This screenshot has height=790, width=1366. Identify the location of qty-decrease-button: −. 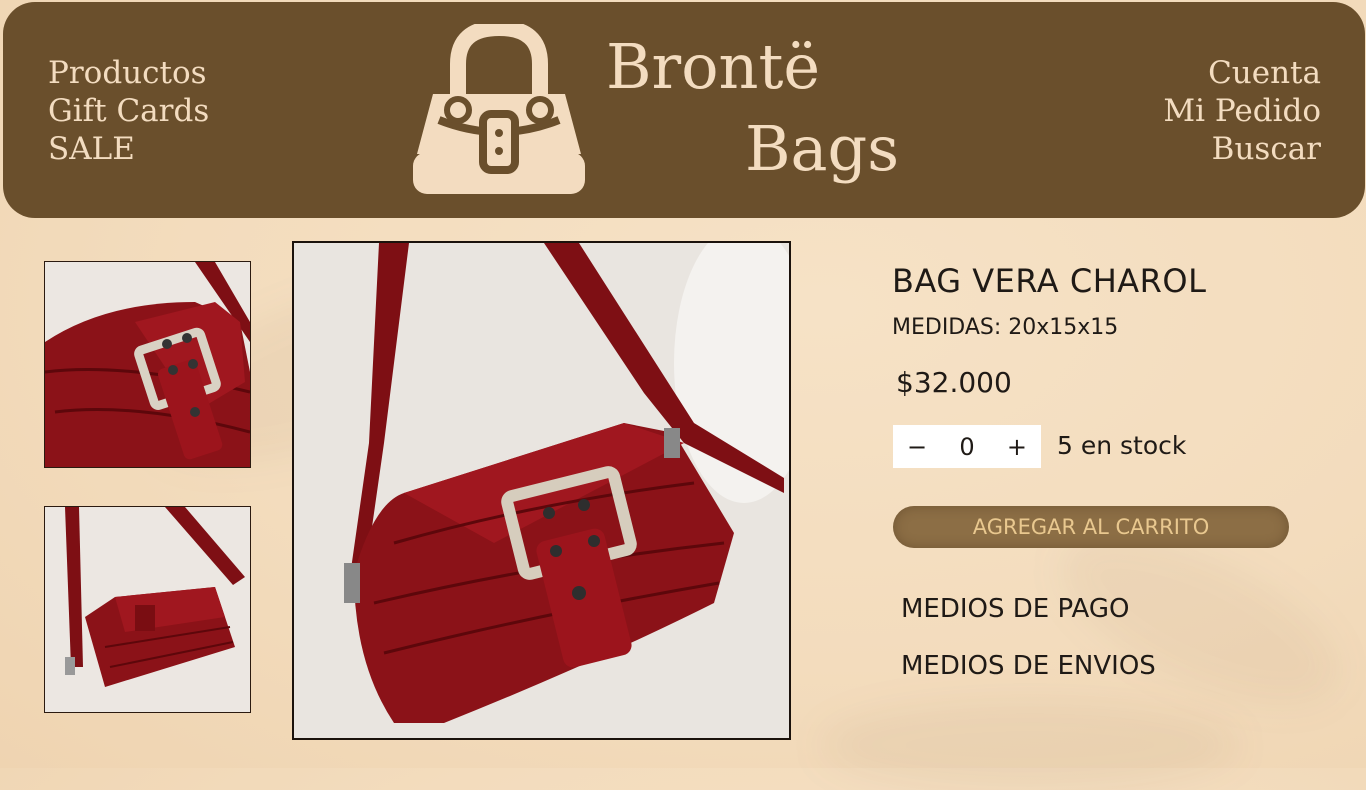
(917, 447).